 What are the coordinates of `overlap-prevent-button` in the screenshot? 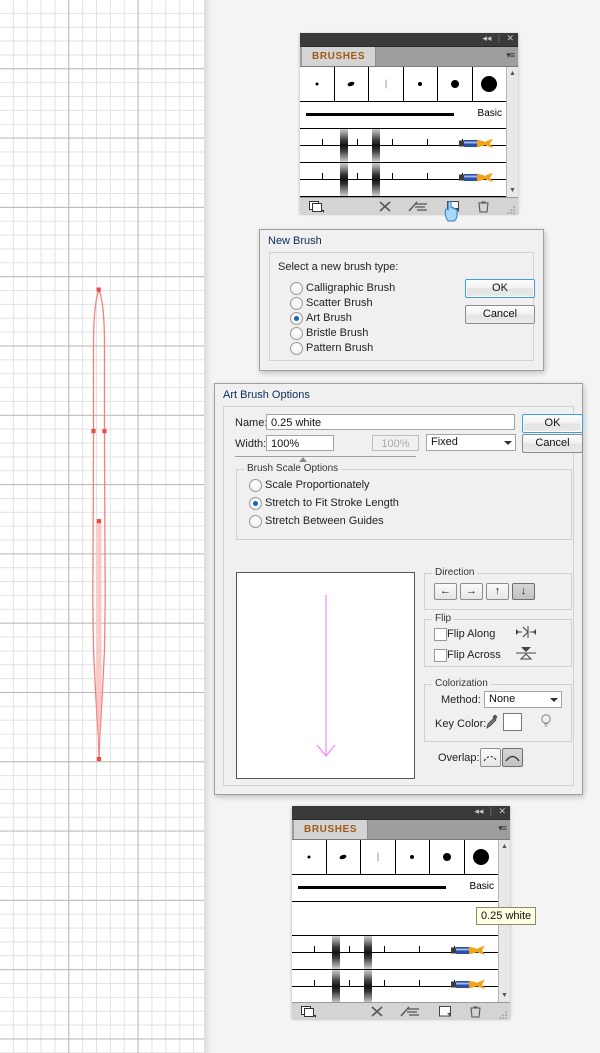 It's located at (512, 757).